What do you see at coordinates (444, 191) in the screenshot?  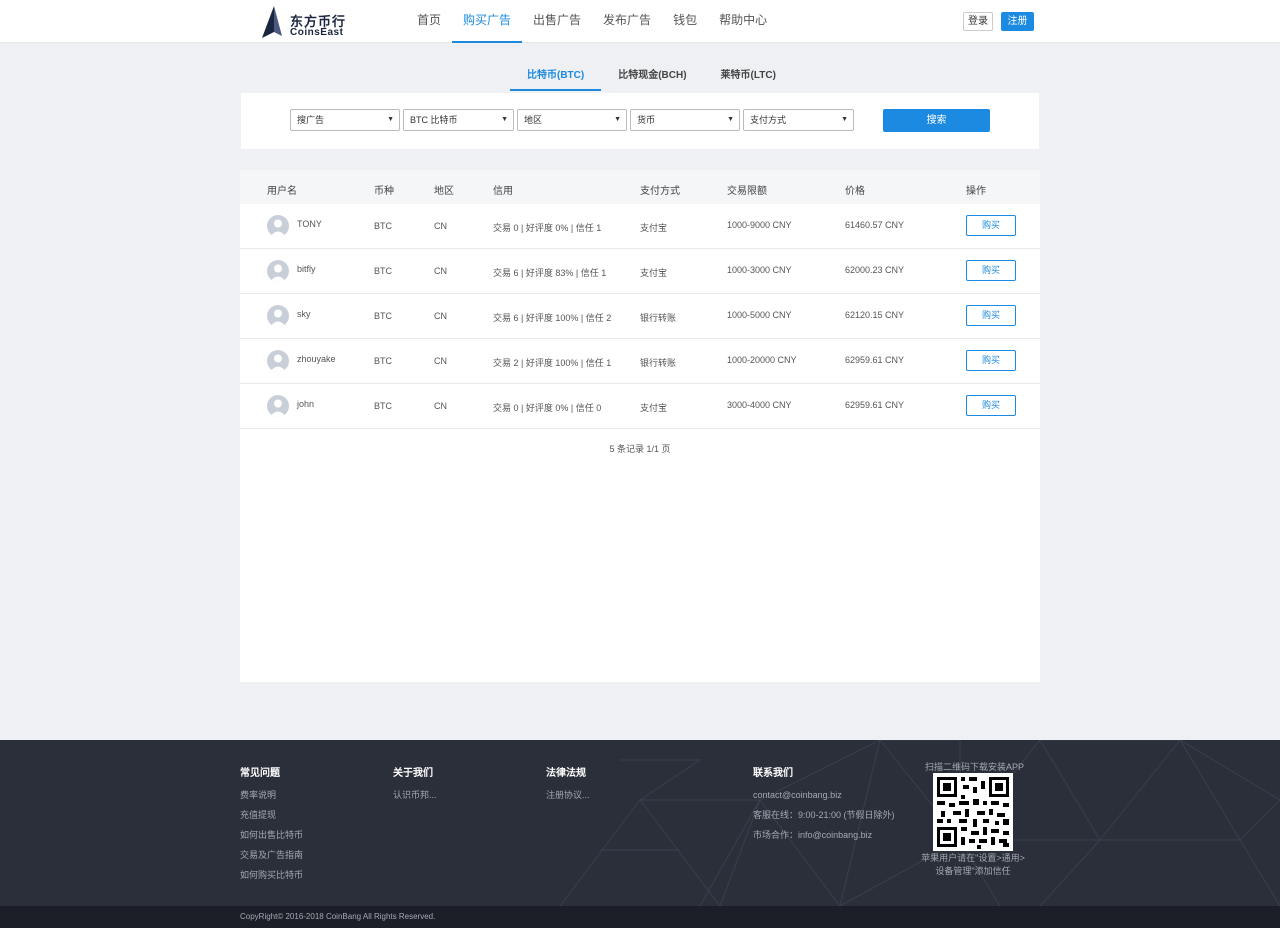 I see `col-region: 地区` at bounding box center [444, 191].